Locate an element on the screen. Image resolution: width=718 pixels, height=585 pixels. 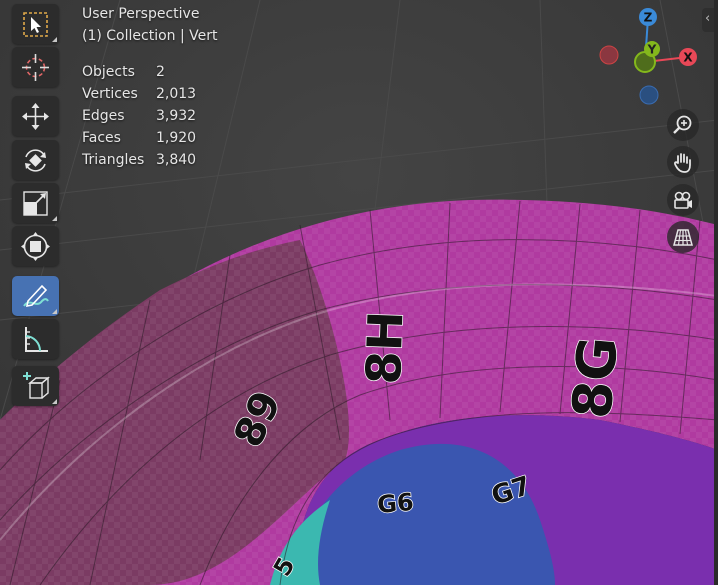
annotate-icon is located at coordinates (36, 296).